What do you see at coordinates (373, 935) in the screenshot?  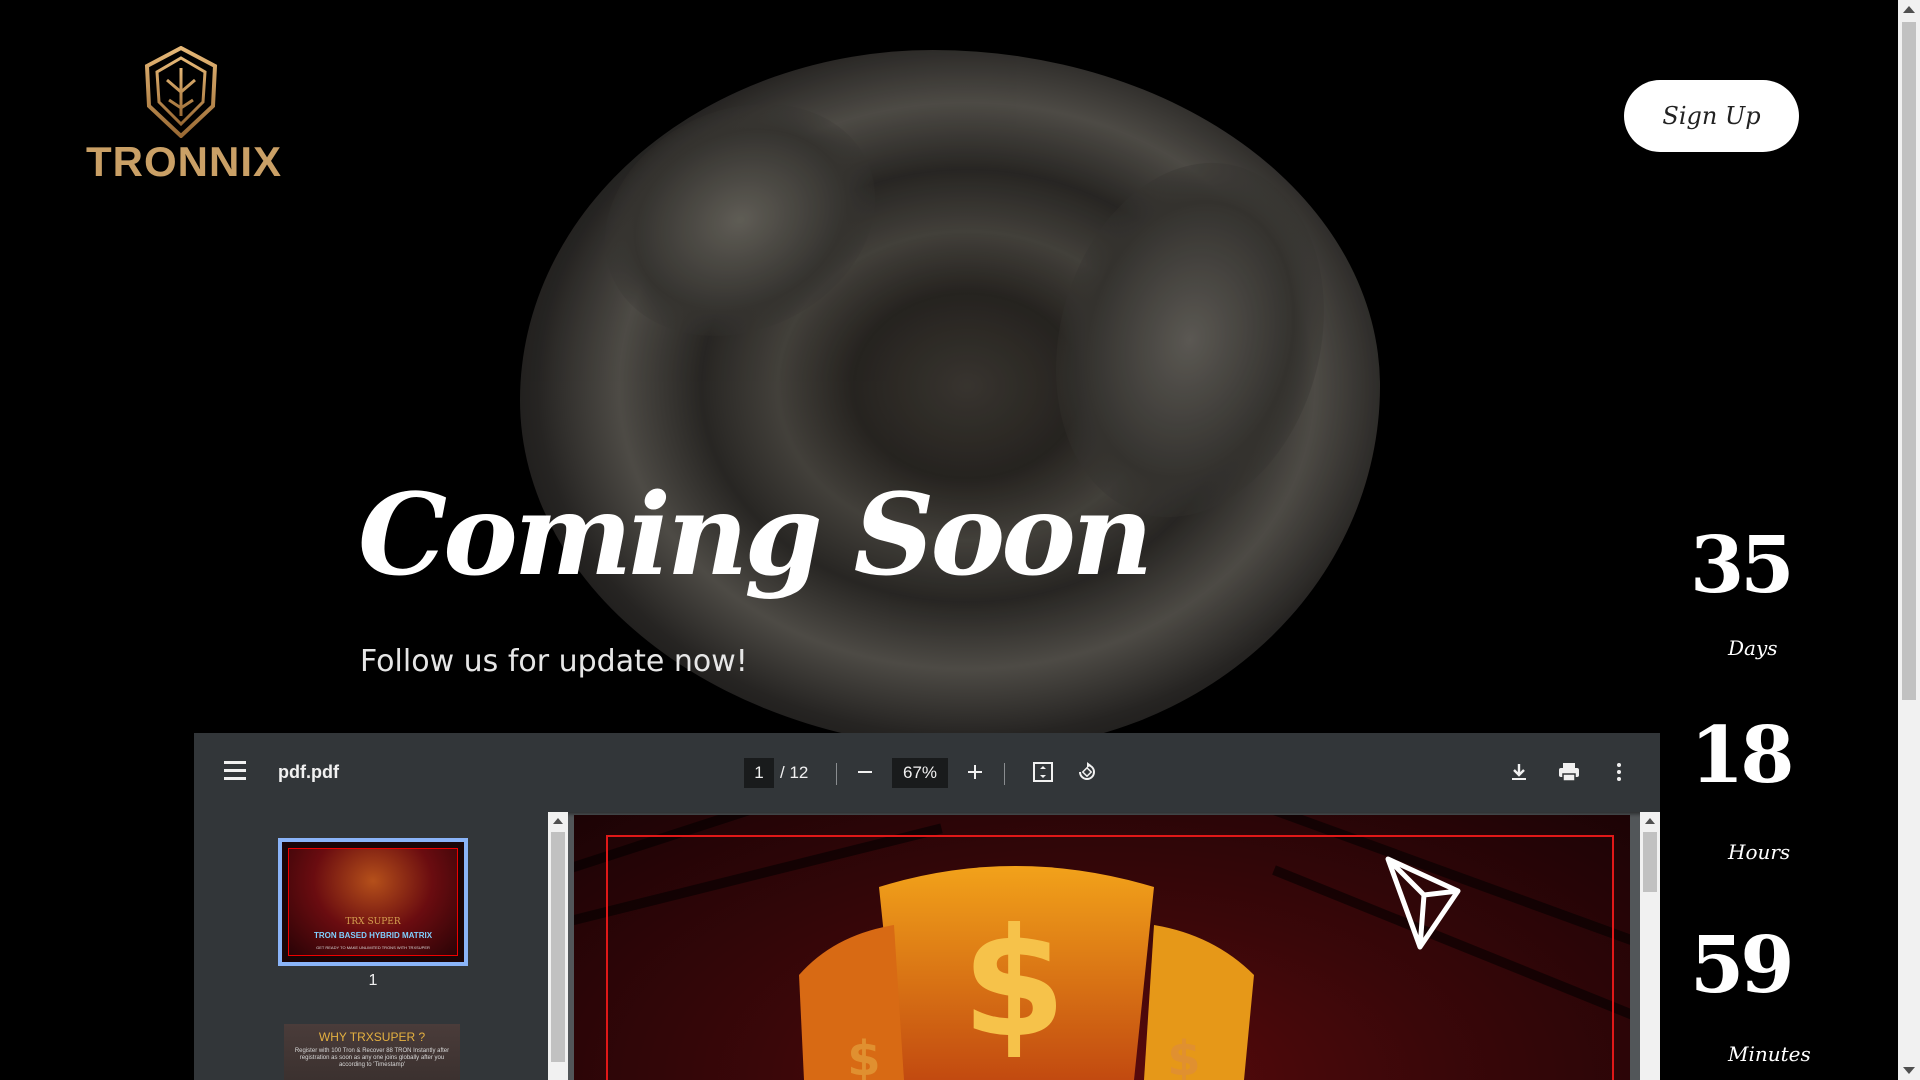 I see `thumbnail-subtitle: TRON BASED HYBRID MATRIX` at bounding box center [373, 935].